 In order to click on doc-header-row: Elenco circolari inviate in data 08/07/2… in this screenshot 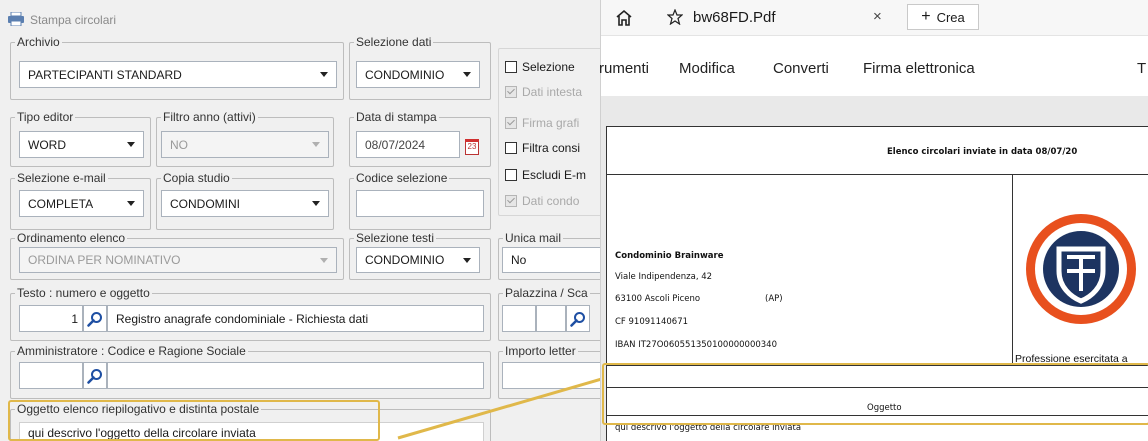, I will do `click(877, 151)`.